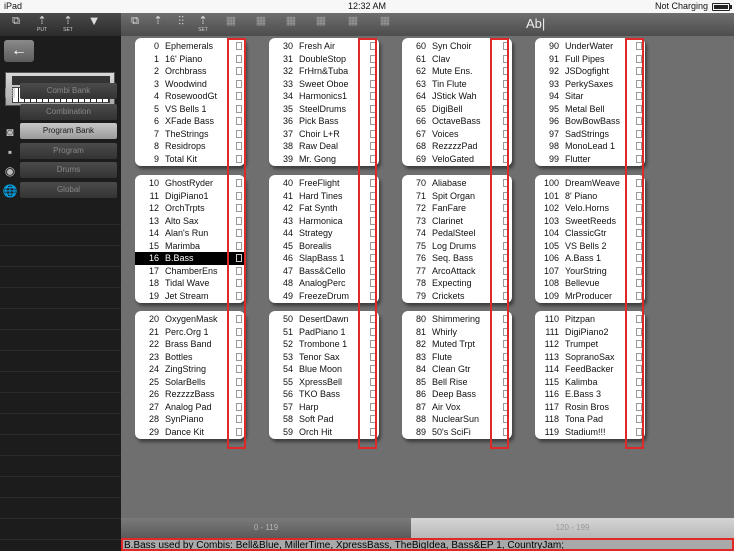  Describe the element at coordinates (731, 7) in the screenshot. I see `battery-tip` at that location.